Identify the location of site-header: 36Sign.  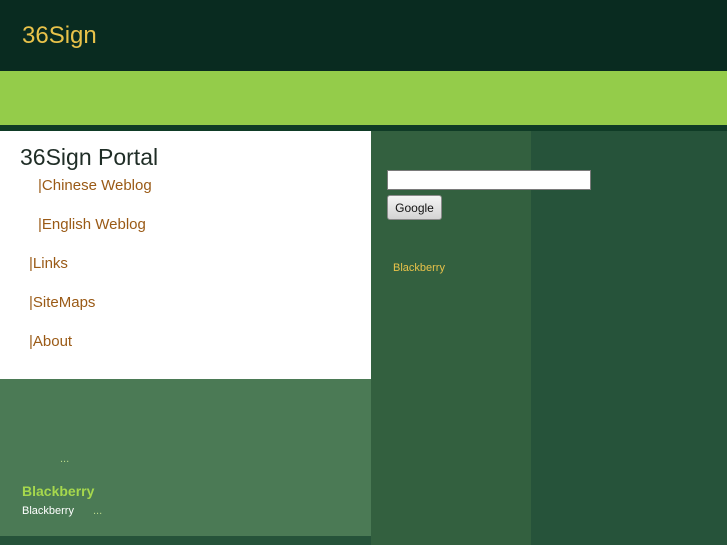
(363, 35).